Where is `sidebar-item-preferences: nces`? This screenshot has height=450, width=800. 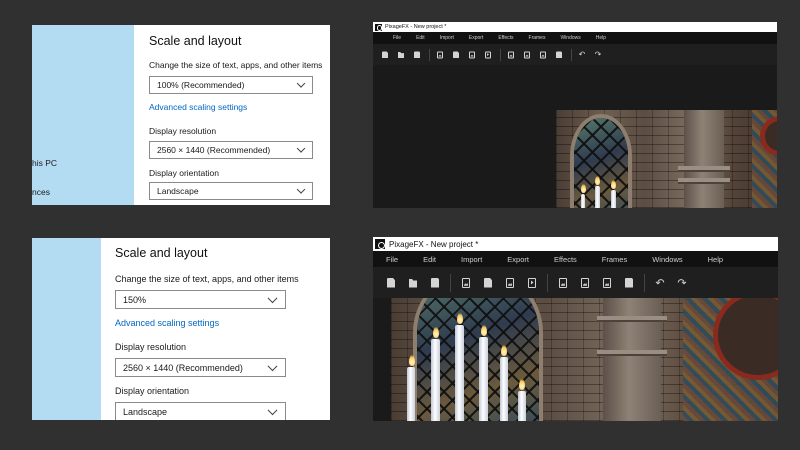
sidebar-item-preferences: nces is located at coordinates (41, 192).